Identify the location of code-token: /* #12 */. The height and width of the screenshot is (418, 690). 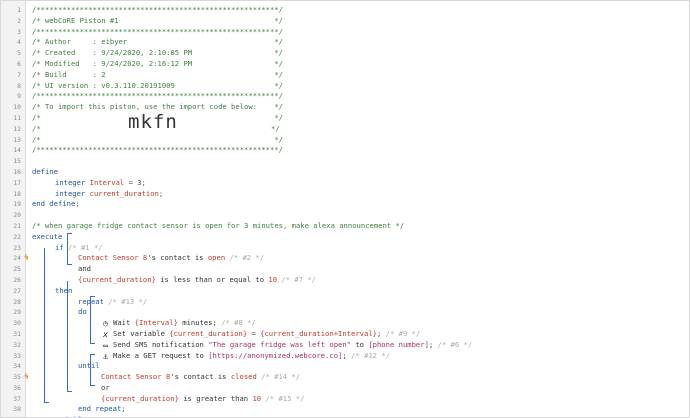
(368, 355).